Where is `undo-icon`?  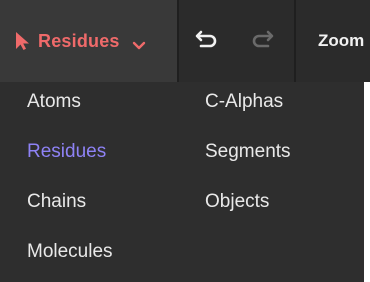
undo-icon is located at coordinates (207, 41).